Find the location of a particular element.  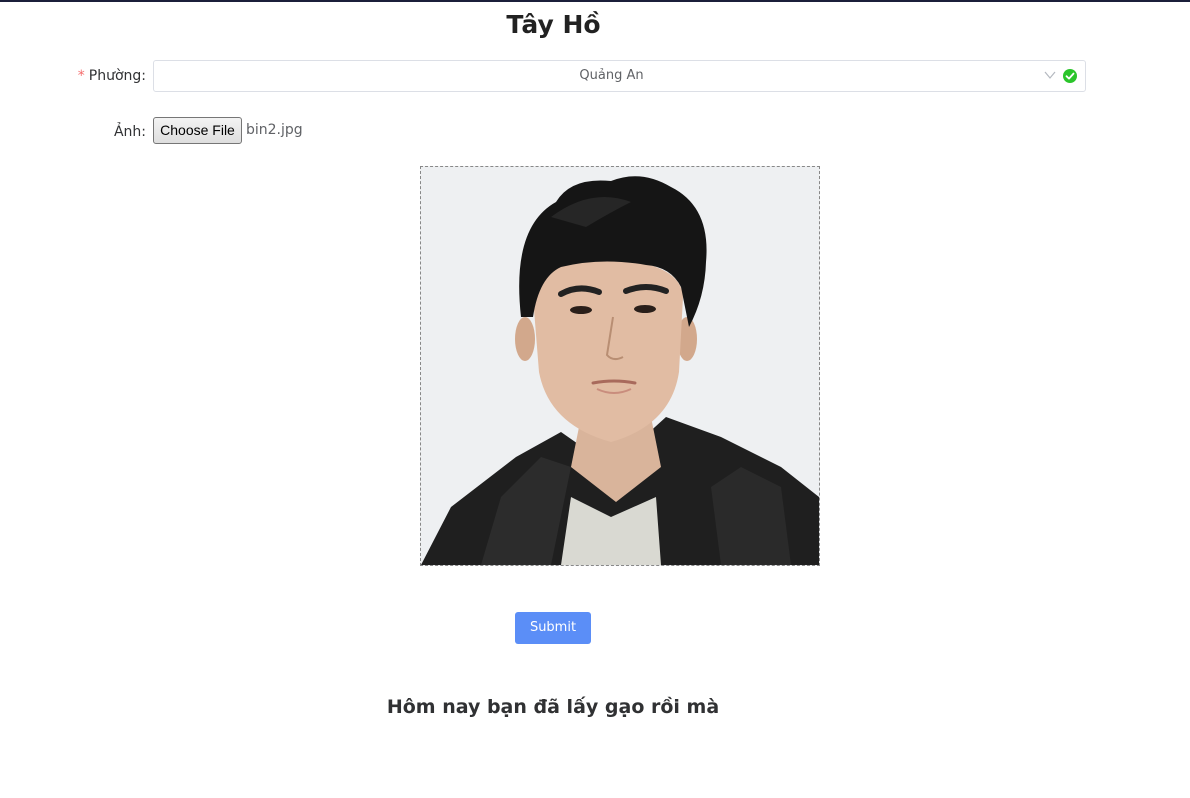

photo-label: Ảnh: is located at coordinates (103, 132).